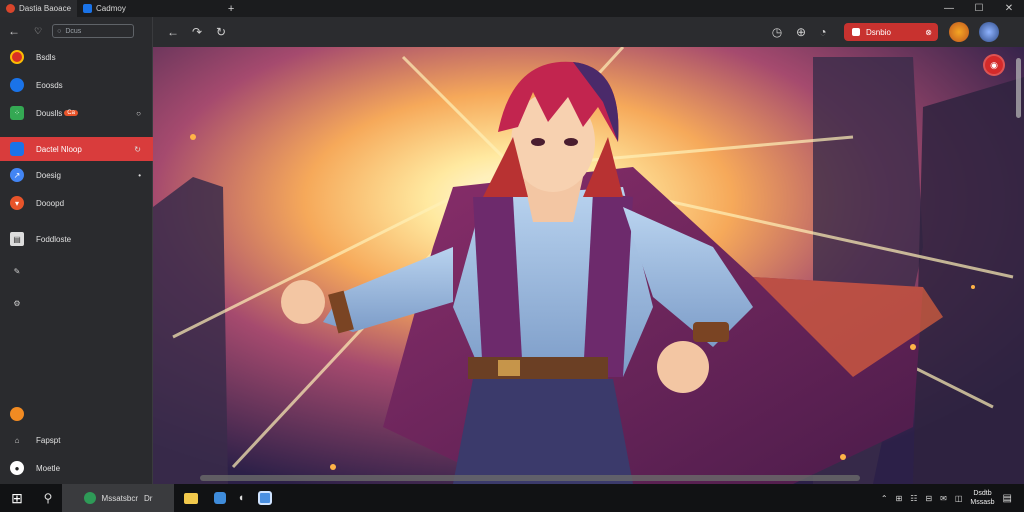 This screenshot has width=1024, height=512. What do you see at coordinates (928, 32) in the screenshot?
I see `close-icon: ⊗` at bounding box center [928, 32].